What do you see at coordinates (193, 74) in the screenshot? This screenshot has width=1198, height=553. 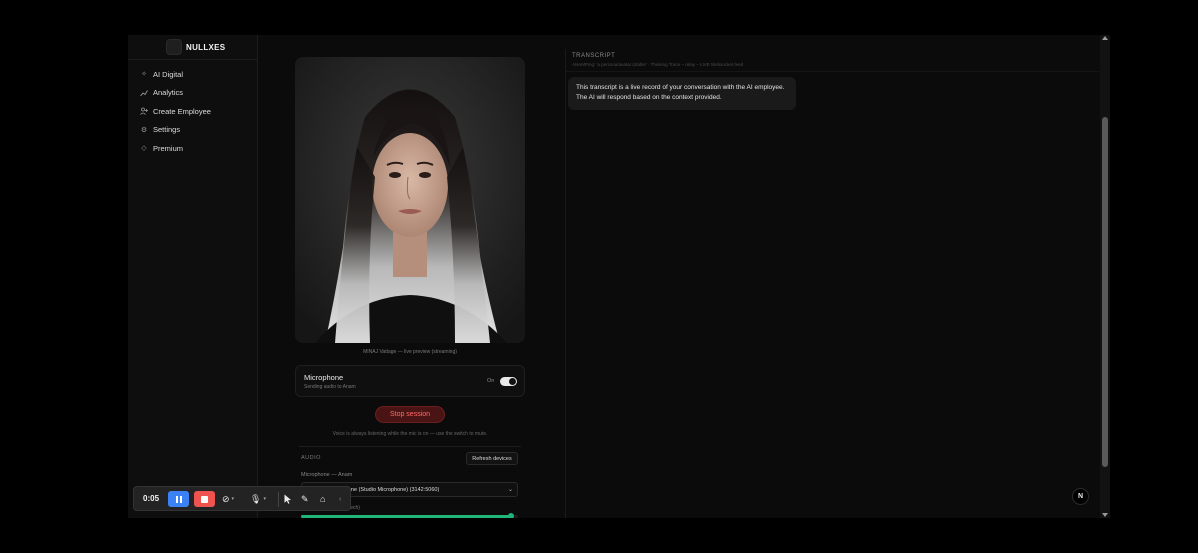 I see `sidebar-item-ai-digital: ✧ AI Digital` at bounding box center [193, 74].